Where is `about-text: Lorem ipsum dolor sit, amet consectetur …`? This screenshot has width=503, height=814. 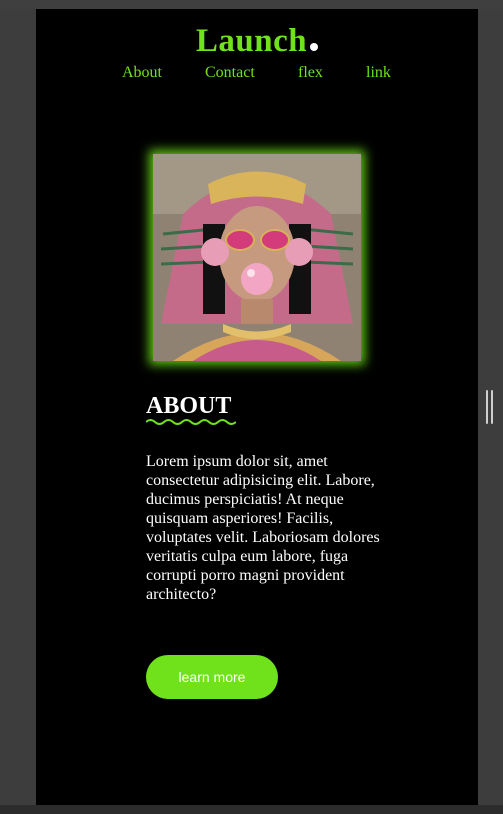 about-text: Lorem ipsum dolor sit, amet consectetur … is located at coordinates (263, 528).